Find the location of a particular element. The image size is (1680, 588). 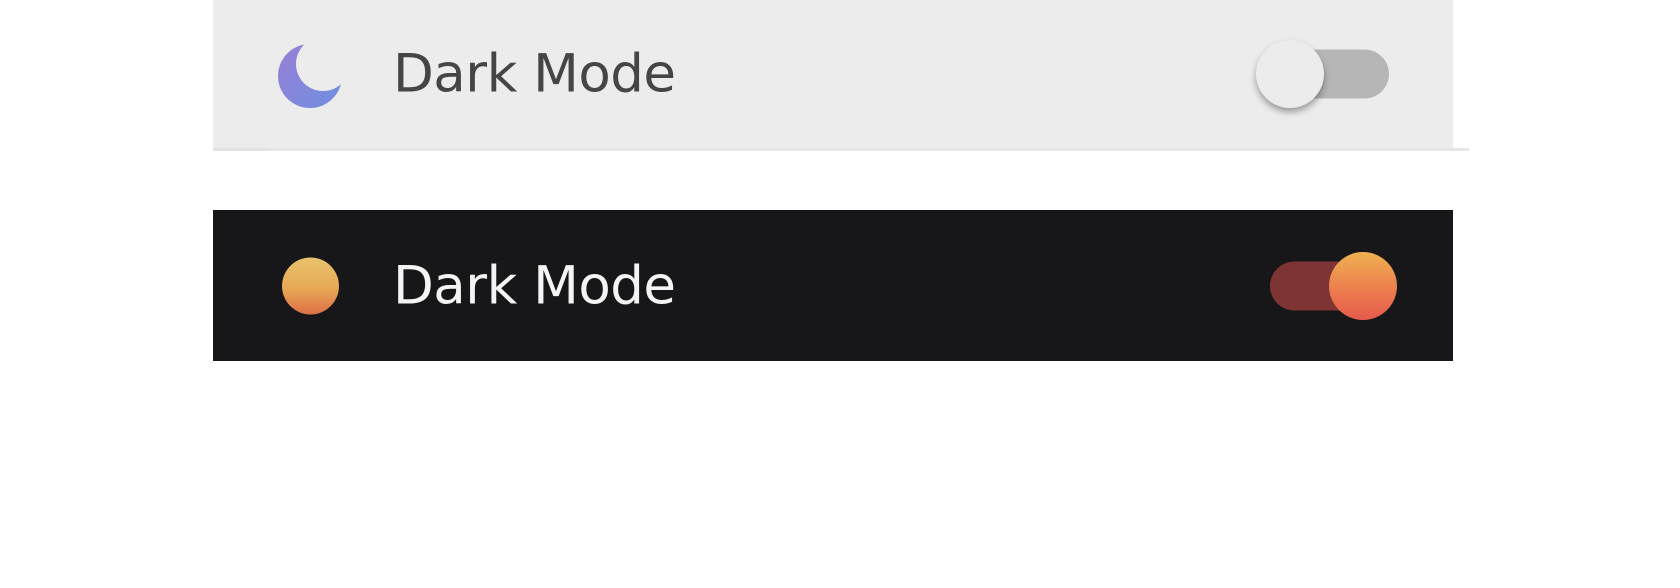

dark-mode-toggle-off is located at coordinates (1331, 74).